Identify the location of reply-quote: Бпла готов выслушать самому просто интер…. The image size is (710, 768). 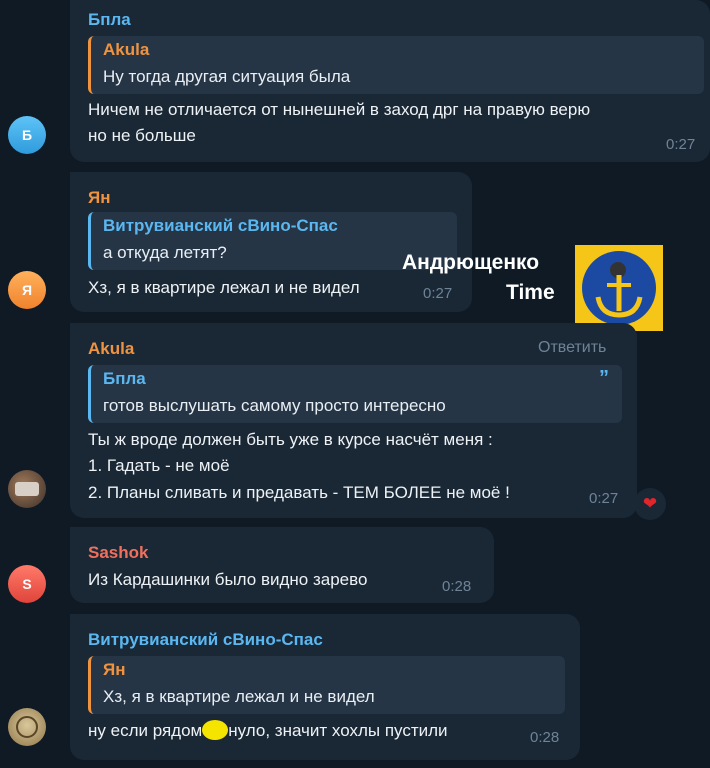
(355, 394).